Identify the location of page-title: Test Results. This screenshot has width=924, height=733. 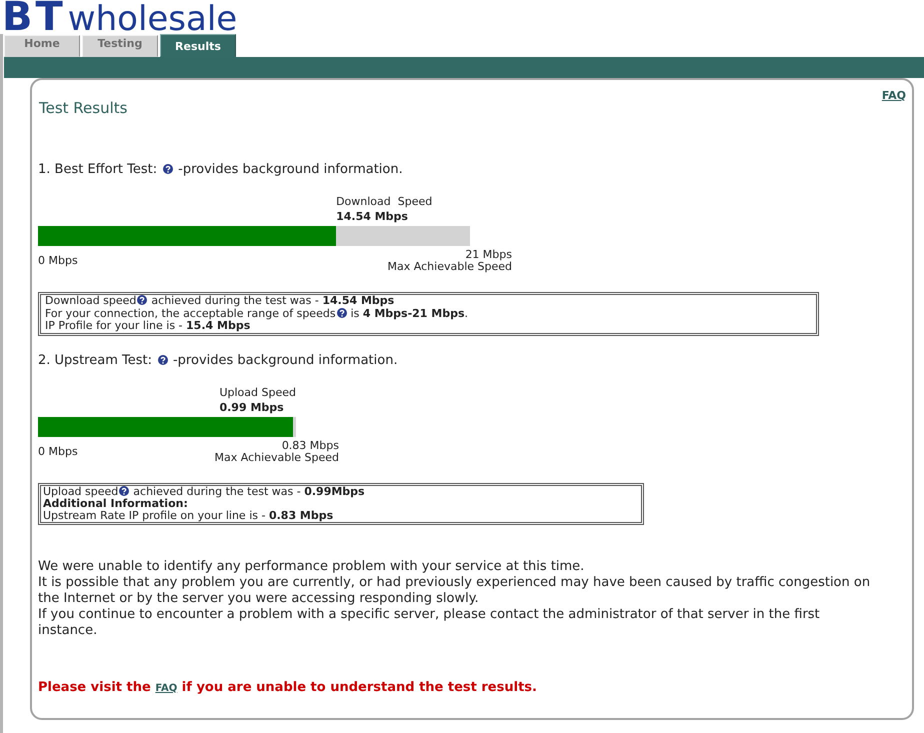
(83, 108).